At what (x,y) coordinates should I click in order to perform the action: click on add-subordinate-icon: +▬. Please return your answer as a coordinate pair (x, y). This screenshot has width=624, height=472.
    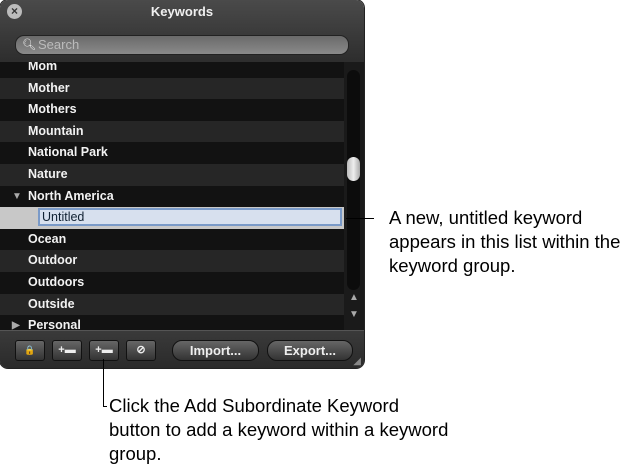
    Looking at the image, I should click on (104, 350).